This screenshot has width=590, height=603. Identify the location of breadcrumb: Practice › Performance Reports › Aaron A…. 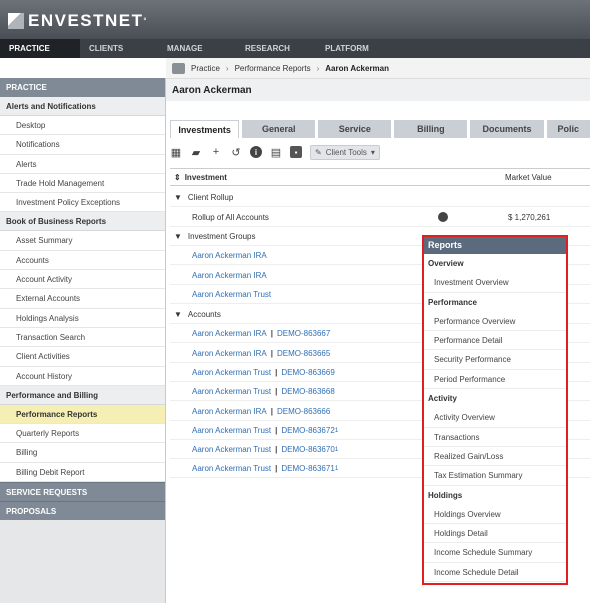
(378, 68).